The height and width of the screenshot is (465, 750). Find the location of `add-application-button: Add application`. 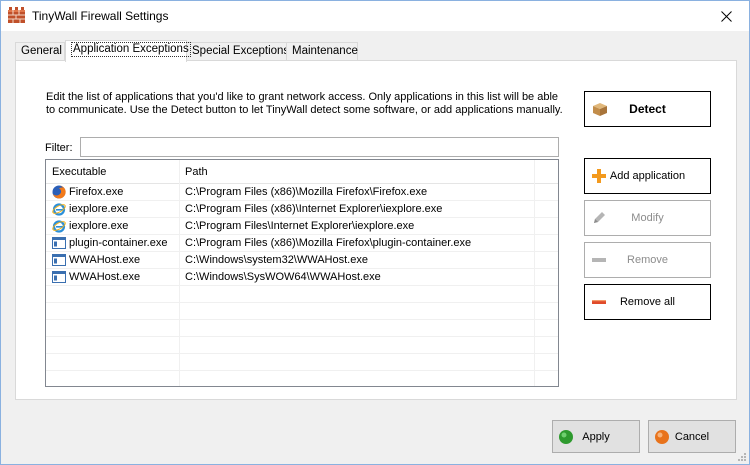

add-application-button: Add application is located at coordinates (647, 176).